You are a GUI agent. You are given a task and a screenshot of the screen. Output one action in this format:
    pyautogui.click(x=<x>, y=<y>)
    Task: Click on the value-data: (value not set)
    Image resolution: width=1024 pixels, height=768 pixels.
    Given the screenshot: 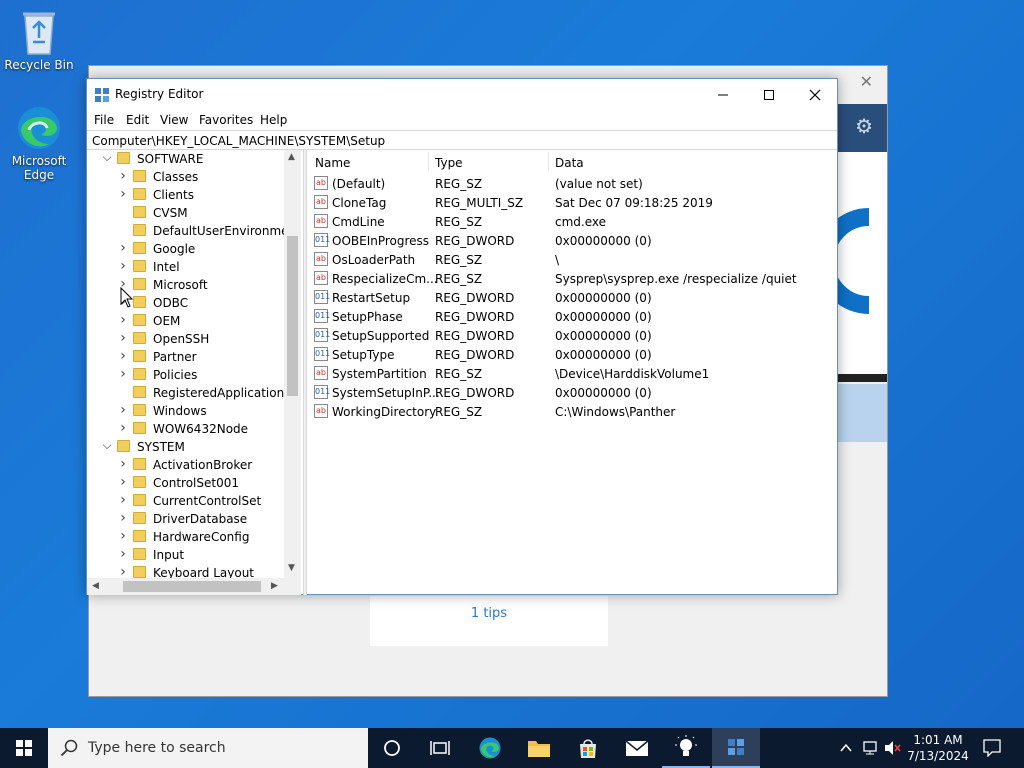 What is the action you would take?
    pyautogui.click(x=599, y=184)
    